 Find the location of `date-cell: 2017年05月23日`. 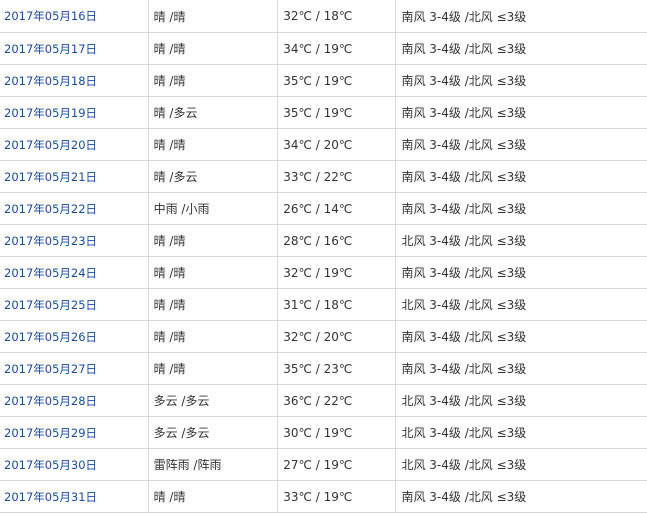

date-cell: 2017年05月23日 is located at coordinates (74, 240).